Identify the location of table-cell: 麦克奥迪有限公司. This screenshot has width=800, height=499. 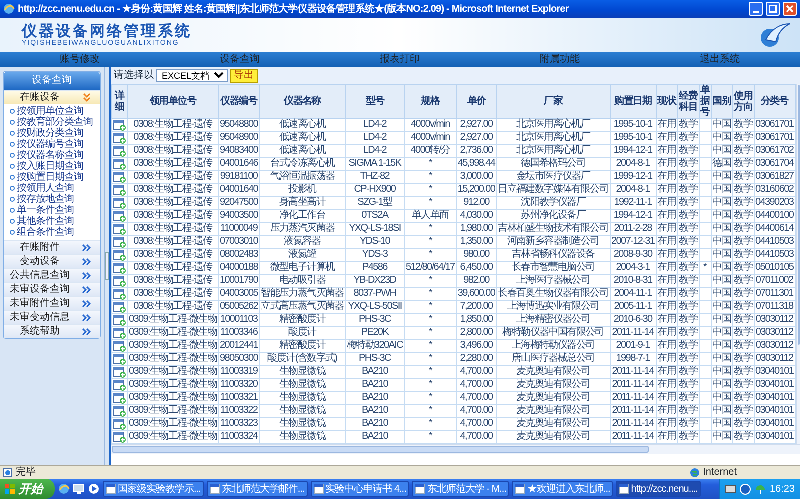
(553, 411).